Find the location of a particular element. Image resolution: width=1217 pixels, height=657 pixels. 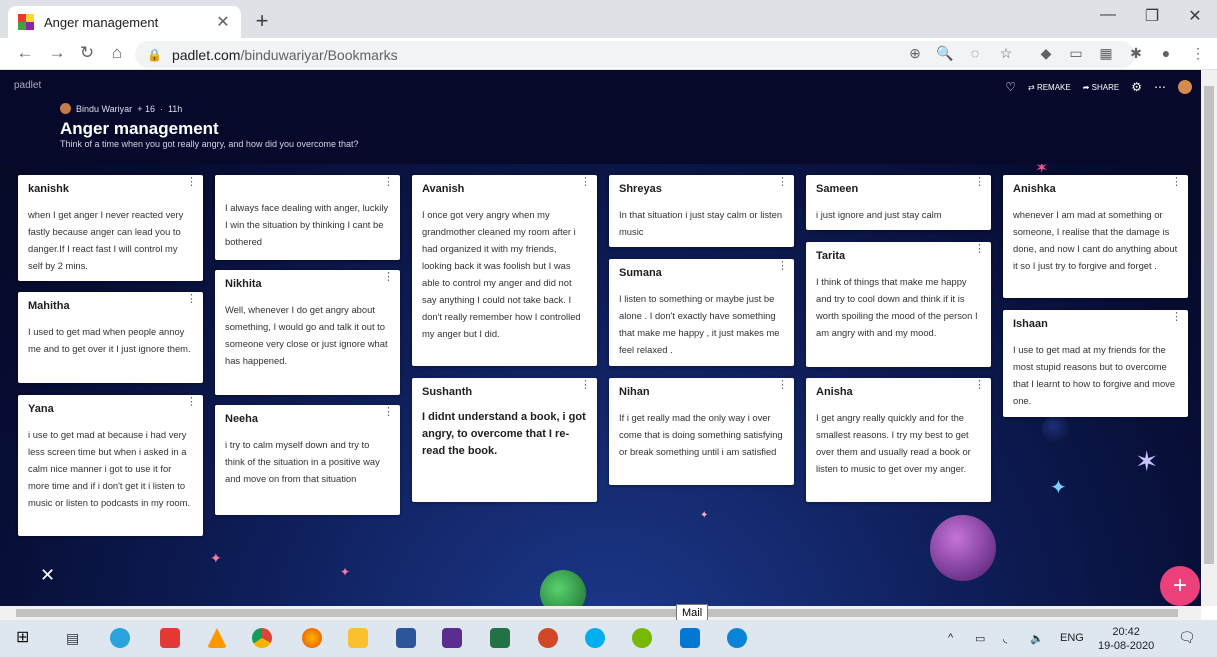

dark-planet is located at coordinates (1056, 429).